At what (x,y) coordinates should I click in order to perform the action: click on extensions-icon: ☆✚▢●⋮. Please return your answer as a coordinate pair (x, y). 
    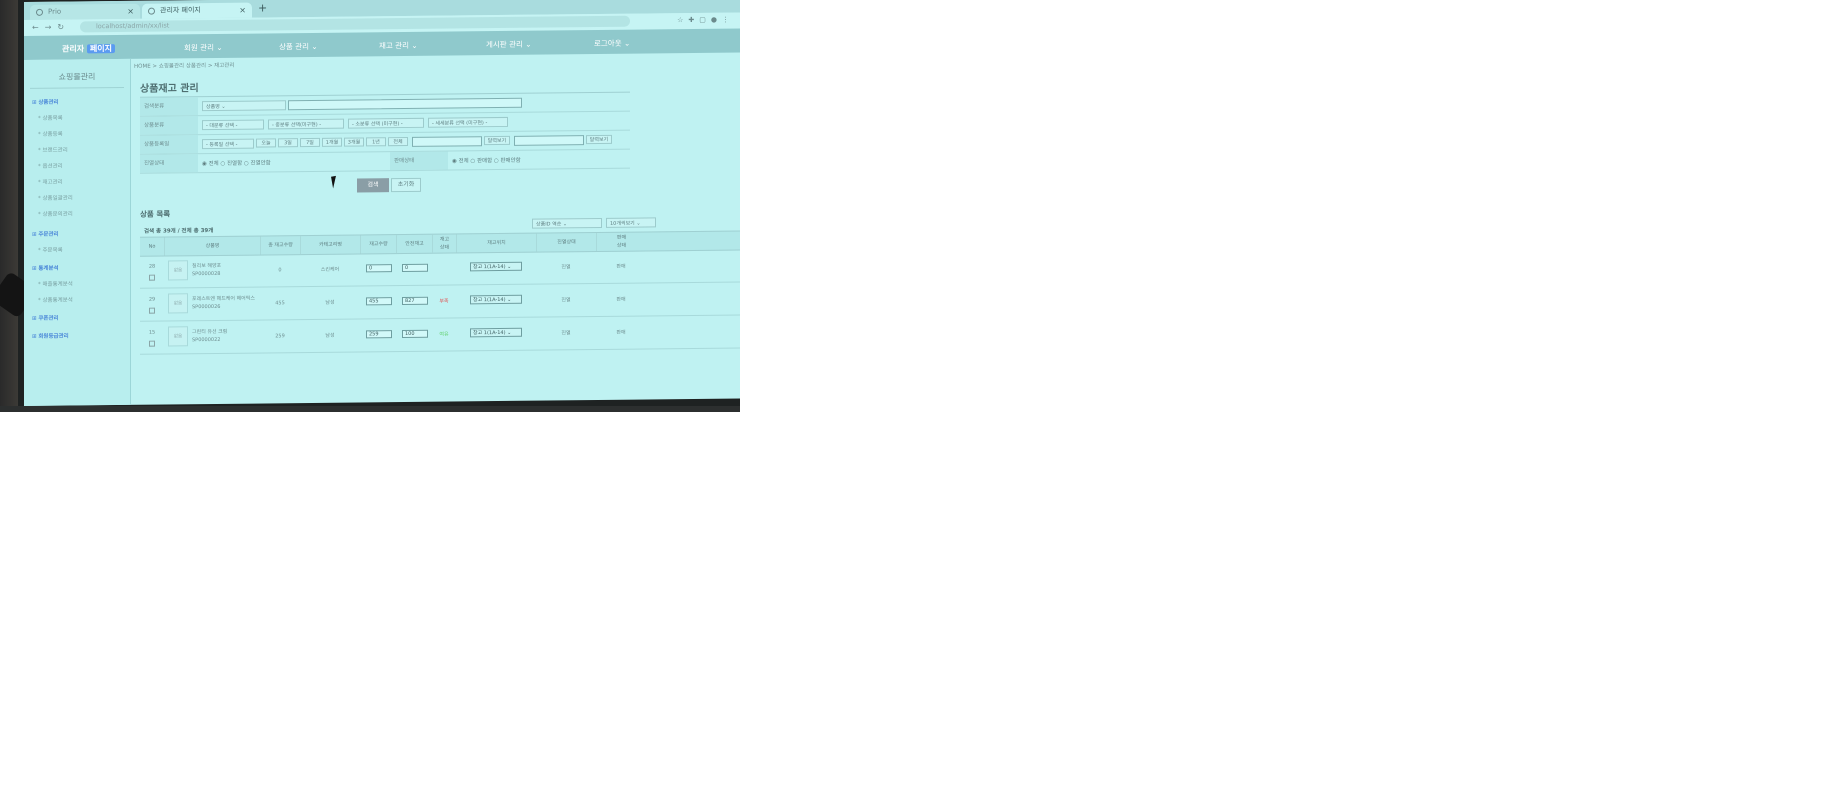
    Looking at the image, I should click on (705, 20).